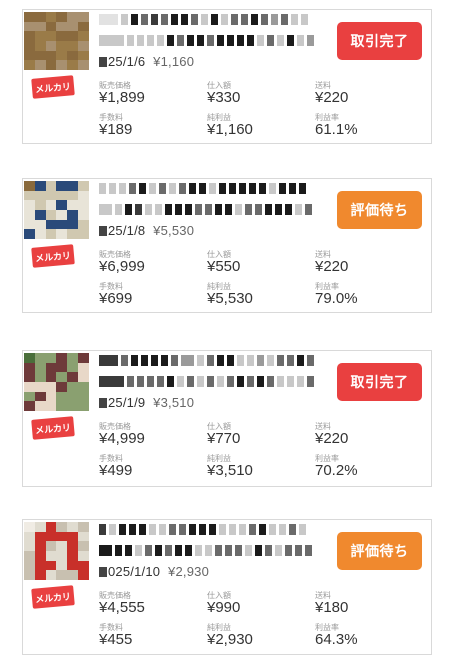  Describe the element at coordinates (336, 294) in the screenshot. I see `profit-margin: 利益率 79.0%` at that location.